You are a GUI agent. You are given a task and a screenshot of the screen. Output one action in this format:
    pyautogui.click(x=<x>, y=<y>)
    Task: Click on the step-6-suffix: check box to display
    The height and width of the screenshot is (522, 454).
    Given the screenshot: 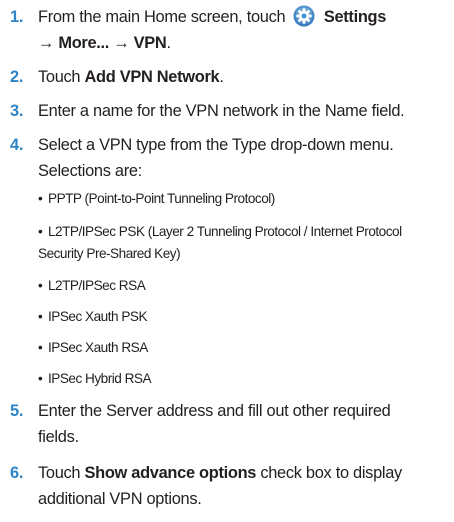 What is the action you would take?
    pyautogui.click(x=329, y=473)
    